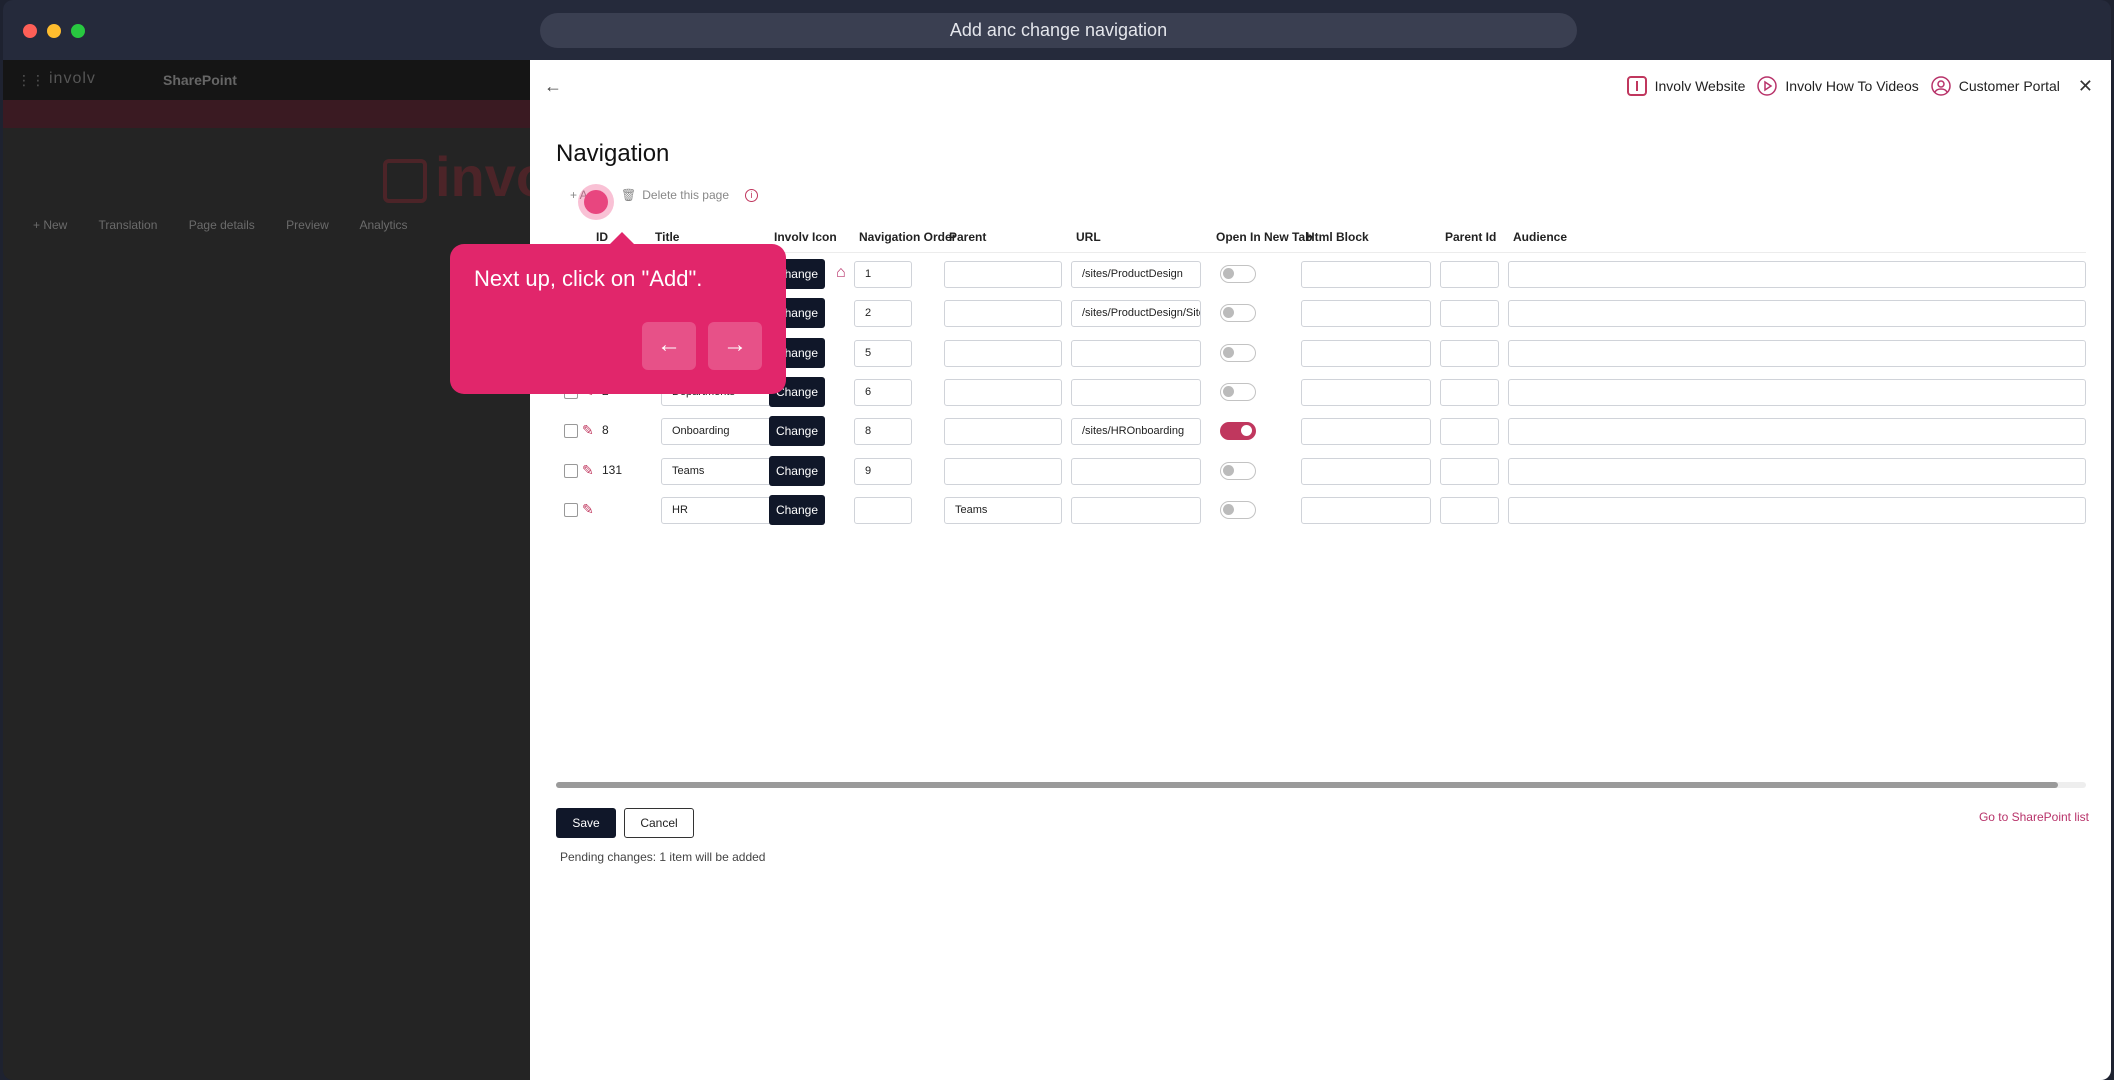 The width and height of the screenshot is (2114, 1080). I want to click on title-input: Teams, so click(720, 471).